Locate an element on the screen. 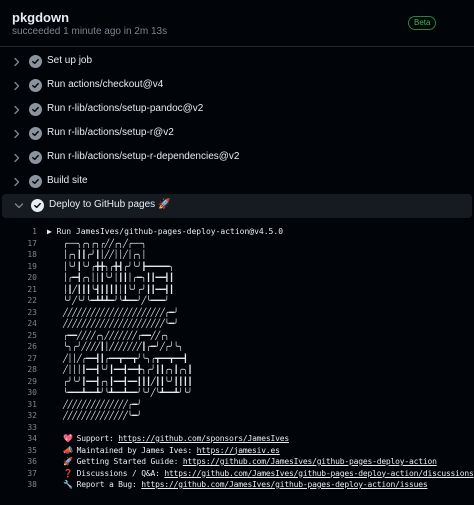 The height and width of the screenshot is (505, 474). ascii-art-line: ╭──╮╭╮╭╮╭╱╱╭╮╱╭──╮ is located at coordinates (105, 243).